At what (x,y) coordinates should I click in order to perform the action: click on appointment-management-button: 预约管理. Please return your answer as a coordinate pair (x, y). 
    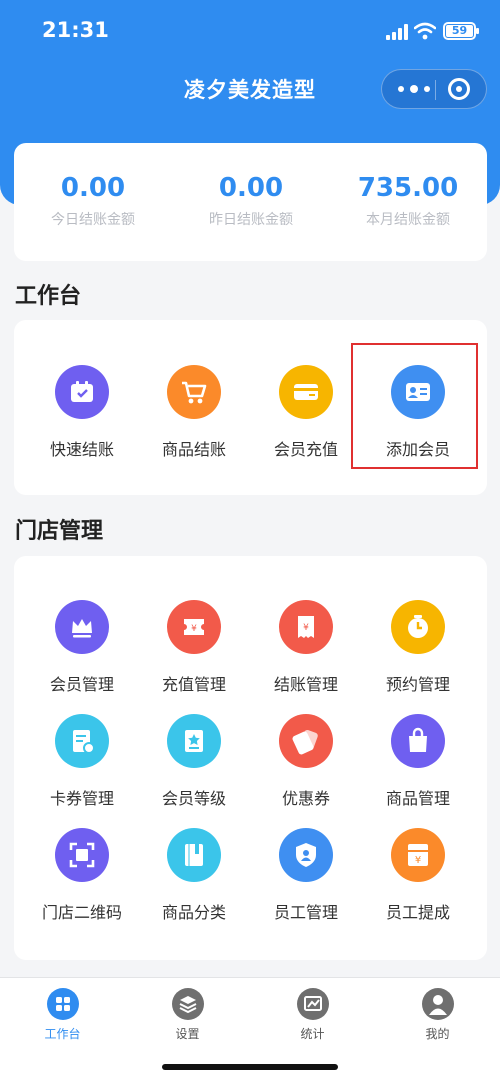
    Looking at the image, I should click on (418, 647).